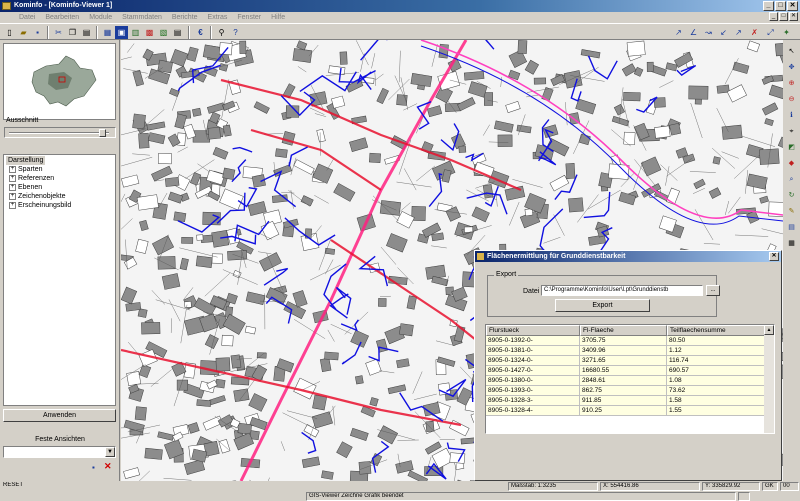  What do you see at coordinates (791, 260) in the screenshot?
I see `right-toolbar: ↖ ✥ ⊕ ⊖ ℹ ⌖ ◩ ◆ ⌕ ↻ ✎ ▤ ▦` at bounding box center [791, 260].